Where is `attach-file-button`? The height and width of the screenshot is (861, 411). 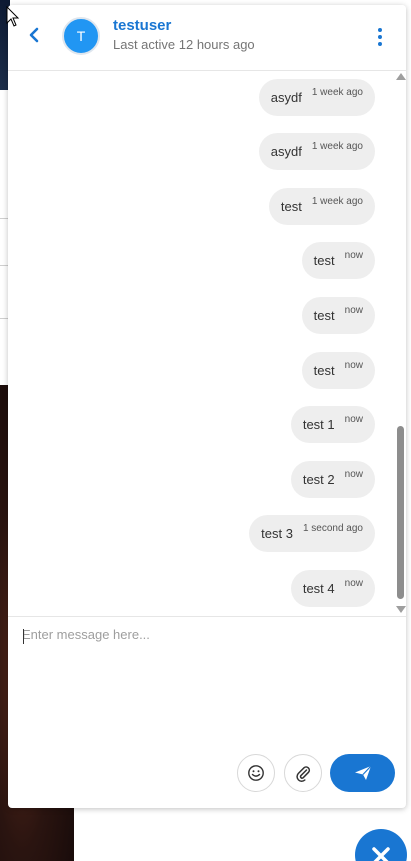
attach-file-button is located at coordinates (303, 773).